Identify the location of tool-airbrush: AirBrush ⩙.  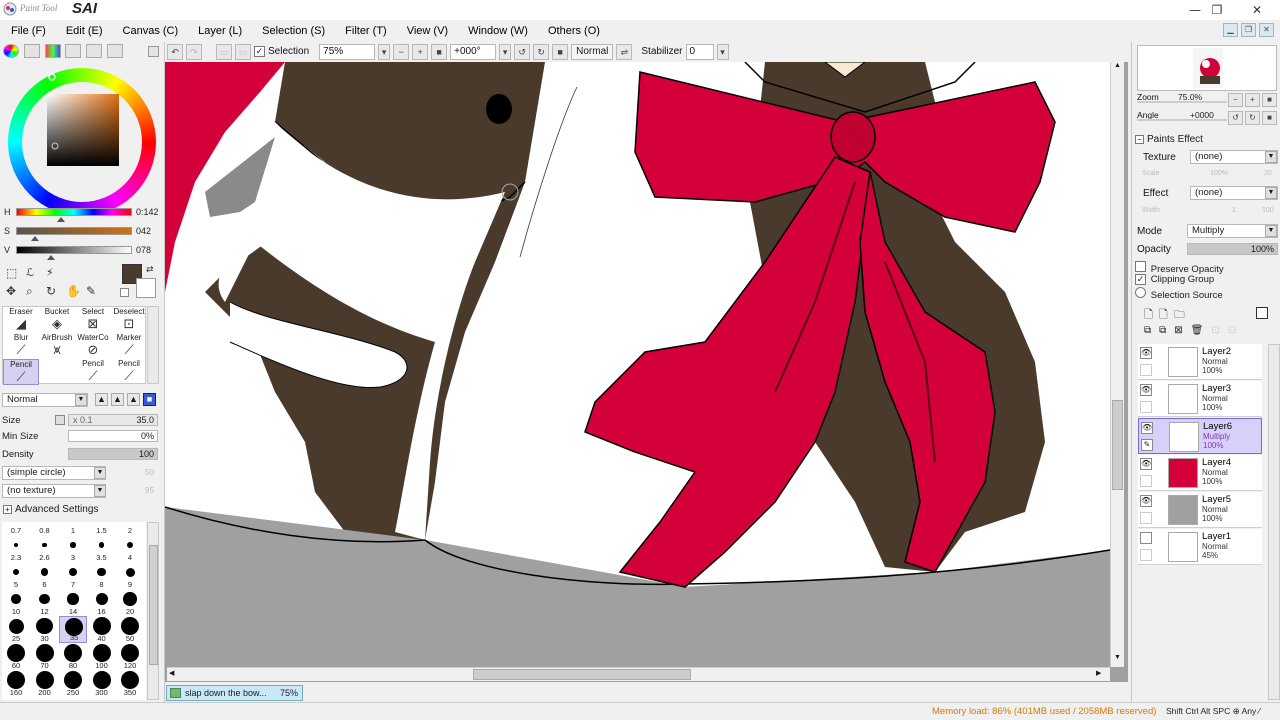
(57, 346).